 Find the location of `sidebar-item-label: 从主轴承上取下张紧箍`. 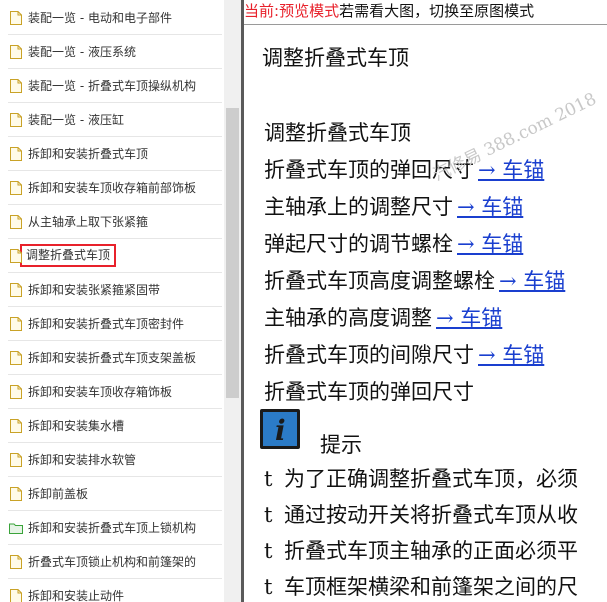

sidebar-item-label: 从主轴承上取下张紧箍 is located at coordinates (88, 221).